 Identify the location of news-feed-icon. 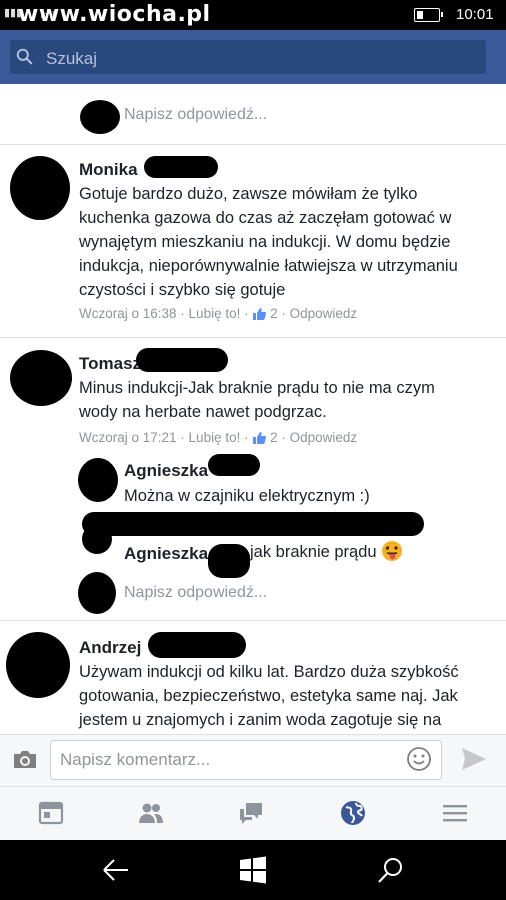
(51, 813).